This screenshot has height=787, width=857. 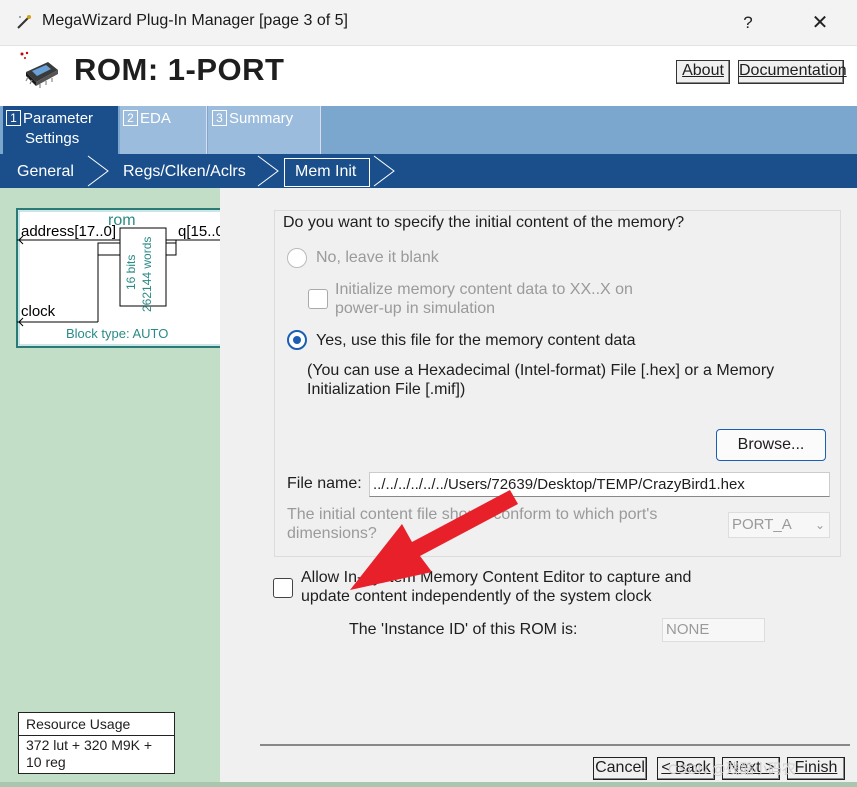 What do you see at coordinates (261, 118) in the screenshot?
I see `tab-label: Summary` at bounding box center [261, 118].